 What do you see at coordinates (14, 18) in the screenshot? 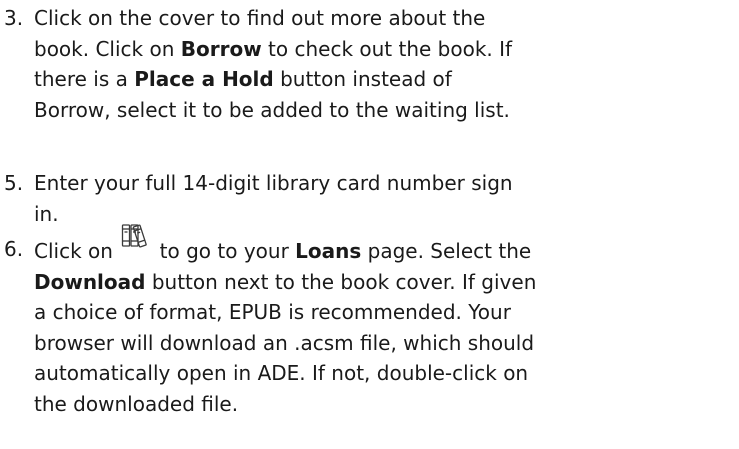
I see `step-number: 3.` at bounding box center [14, 18].